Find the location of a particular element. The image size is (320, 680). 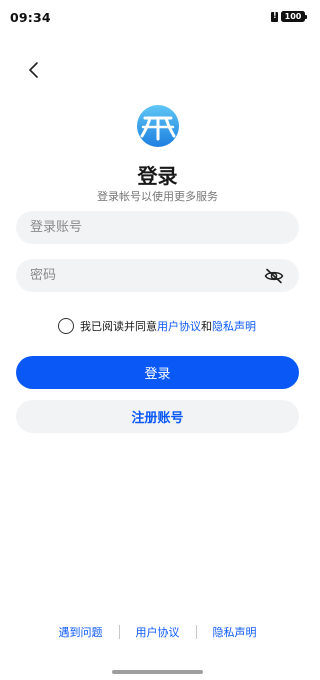

battery-icon: 100 is located at coordinates (294, 16).